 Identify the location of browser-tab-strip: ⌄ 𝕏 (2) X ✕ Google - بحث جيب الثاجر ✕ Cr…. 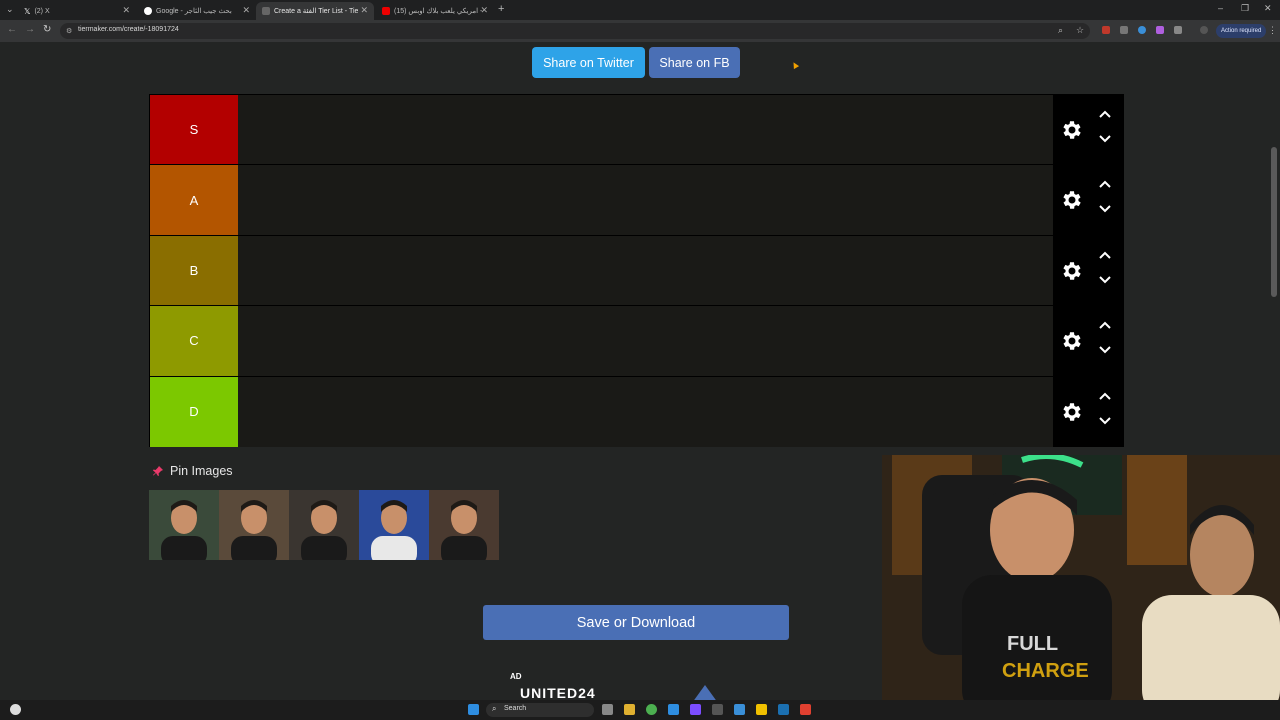
(640, 10).